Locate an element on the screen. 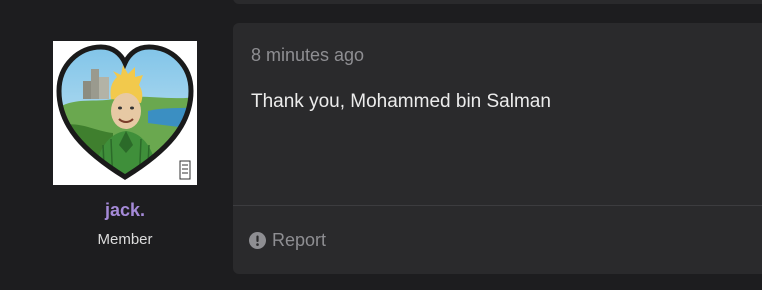 The image size is (762, 290). exclamation-circle-icon is located at coordinates (257, 240).